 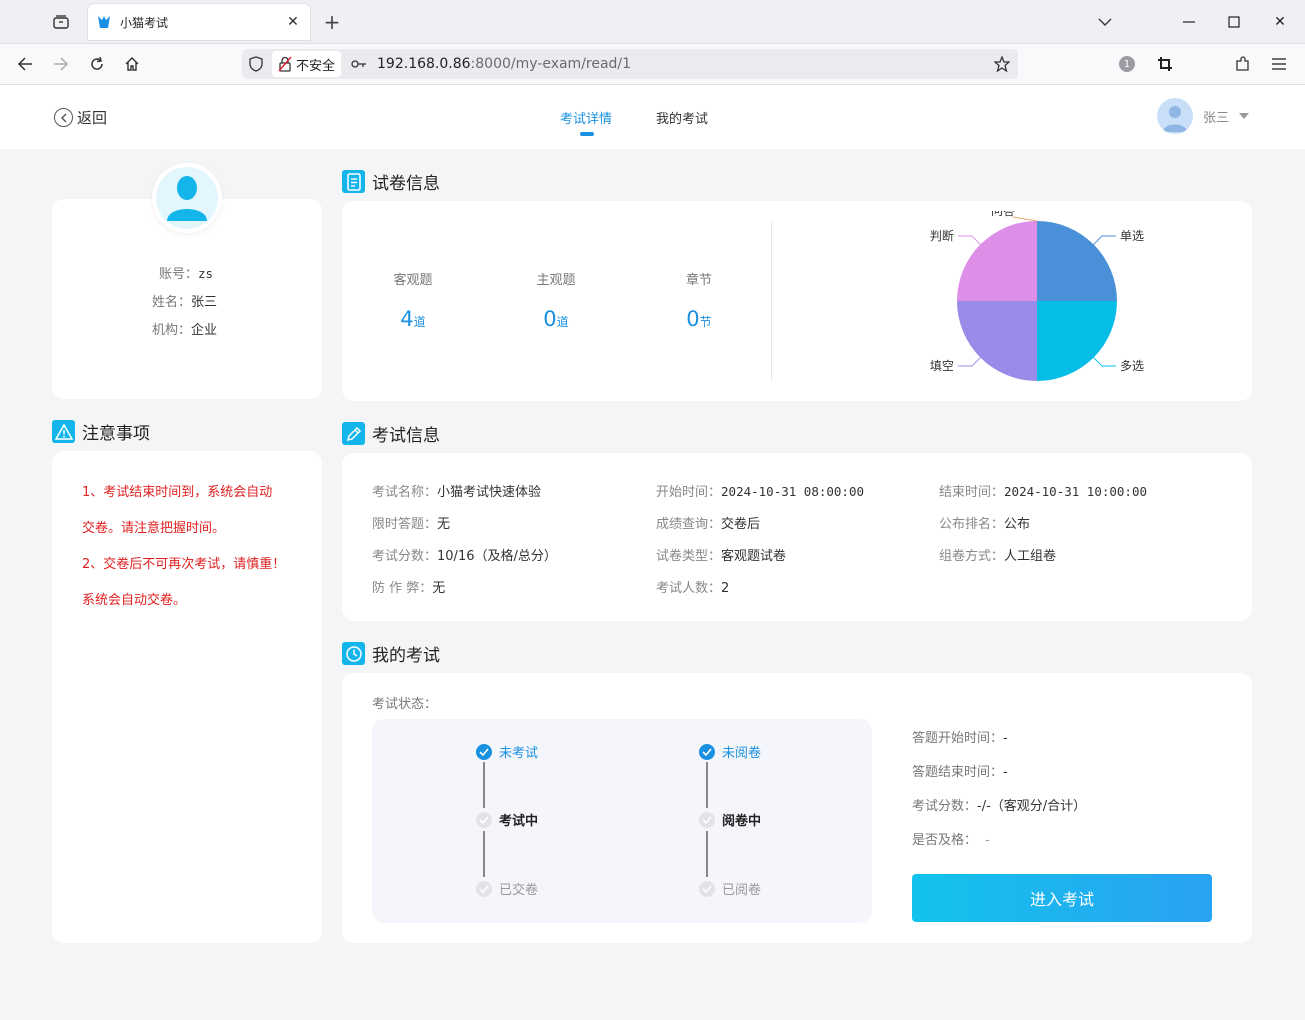 I want to click on user-menu: 张三, so click(x=1203, y=116).